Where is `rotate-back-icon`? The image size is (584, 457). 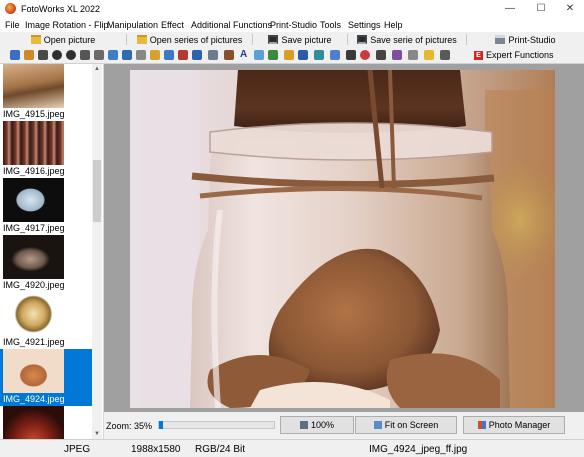
rotate-back-icon is located at coordinates (71, 55).